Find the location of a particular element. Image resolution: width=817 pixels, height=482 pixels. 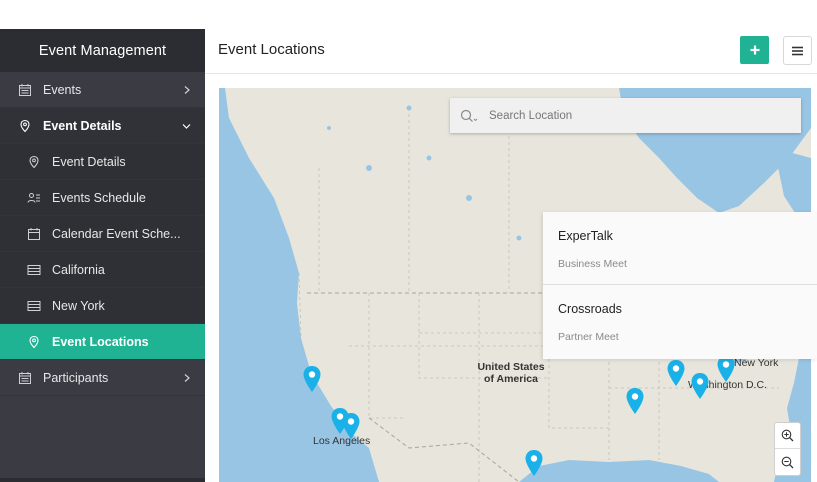

map-label-country: United States of America is located at coordinates (511, 373).